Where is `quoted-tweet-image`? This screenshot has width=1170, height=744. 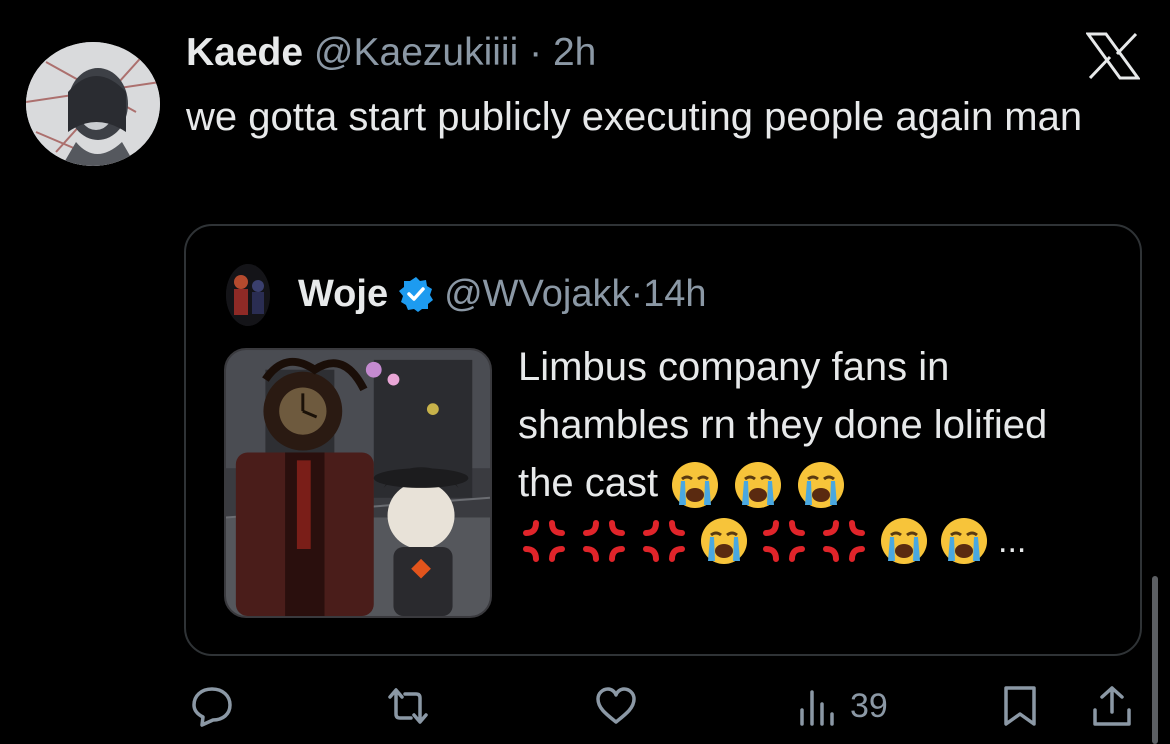
quoted-tweet-image is located at coordinates (358, 483).